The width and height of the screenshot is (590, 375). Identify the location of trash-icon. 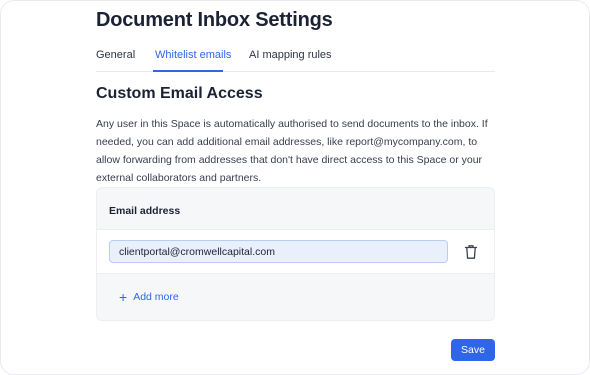
(471, 252).